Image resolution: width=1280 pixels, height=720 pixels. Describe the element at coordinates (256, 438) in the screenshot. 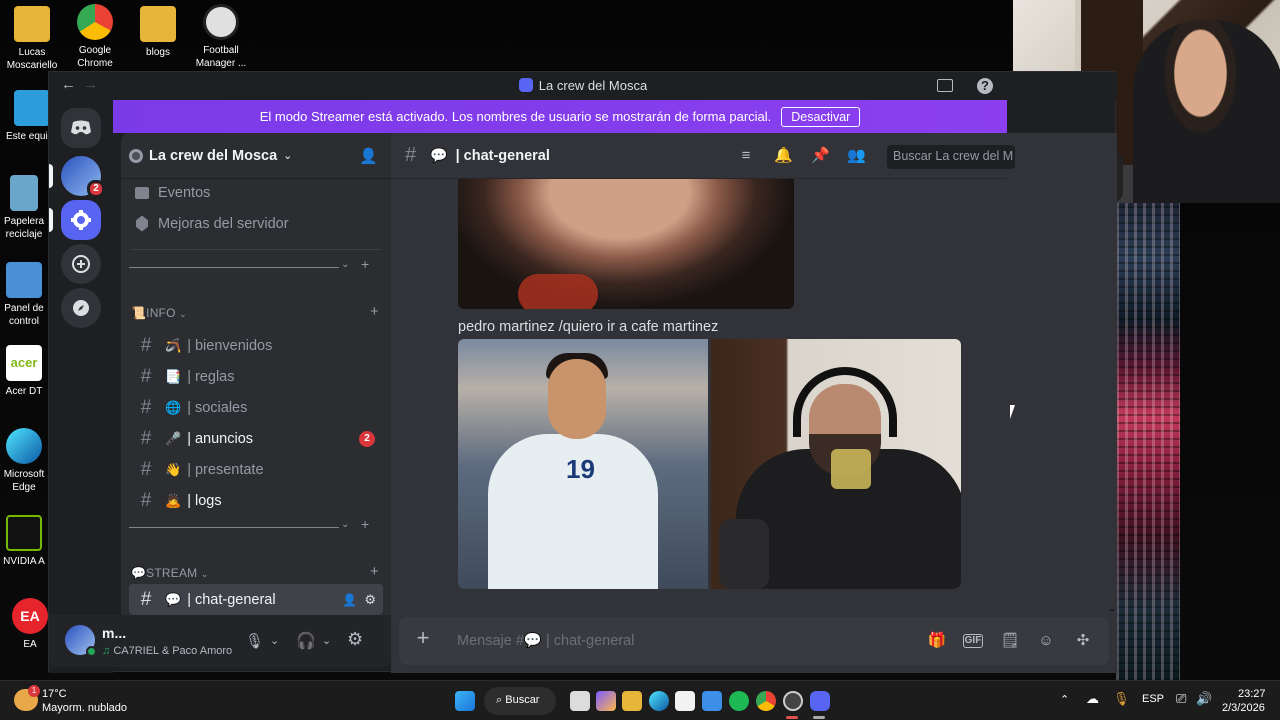

I see `channel-anuncios: # 🎤 | anuncios 2` at that location.